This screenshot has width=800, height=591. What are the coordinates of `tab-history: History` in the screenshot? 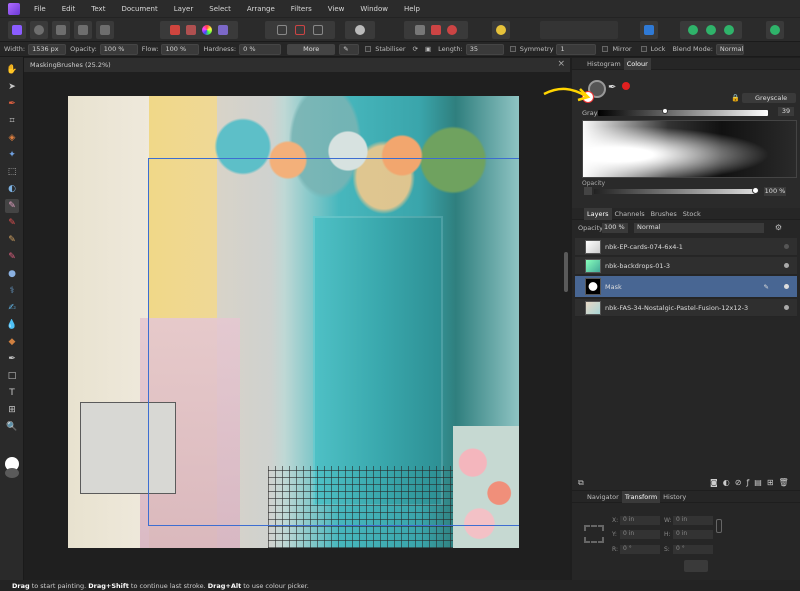 It's located at (674, 497).